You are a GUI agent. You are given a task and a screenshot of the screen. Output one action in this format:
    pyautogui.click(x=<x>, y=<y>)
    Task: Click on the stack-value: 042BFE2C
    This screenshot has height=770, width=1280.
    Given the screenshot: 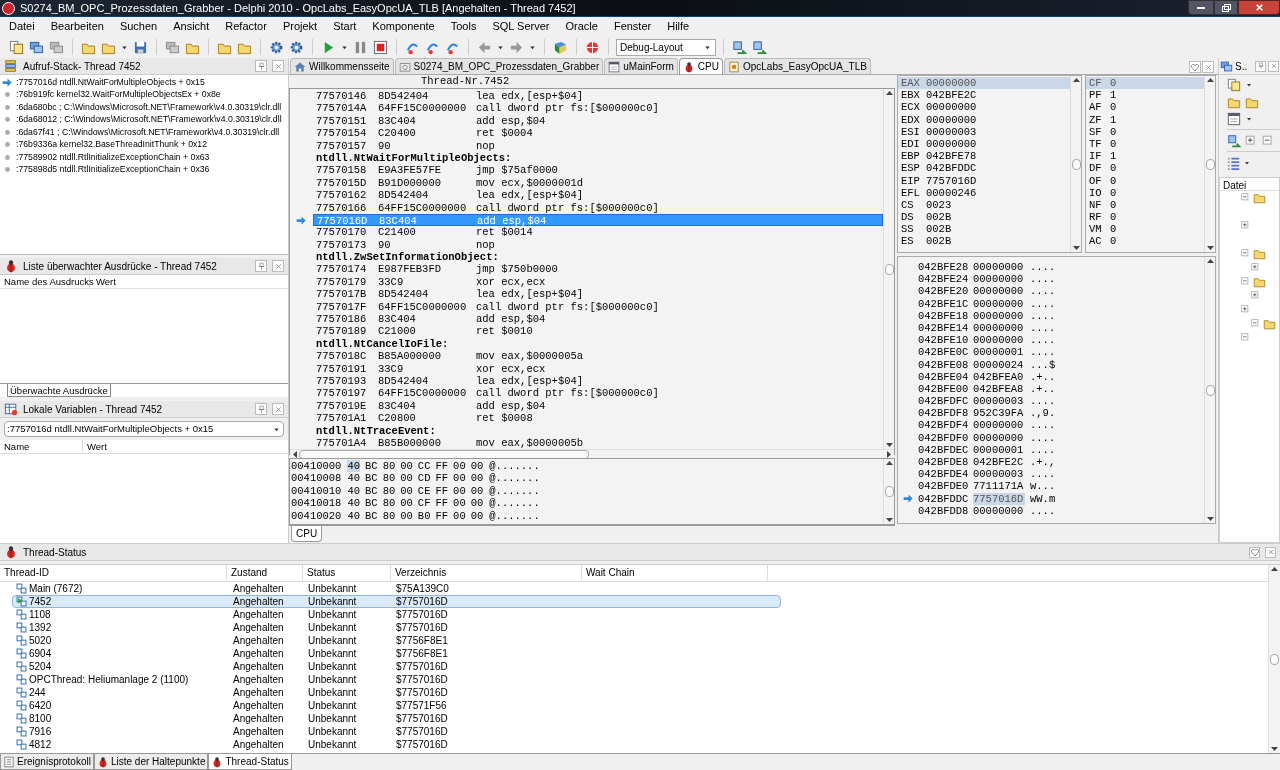 What is the action you would take?
    pyautogui.click(x=999, y=462)
    